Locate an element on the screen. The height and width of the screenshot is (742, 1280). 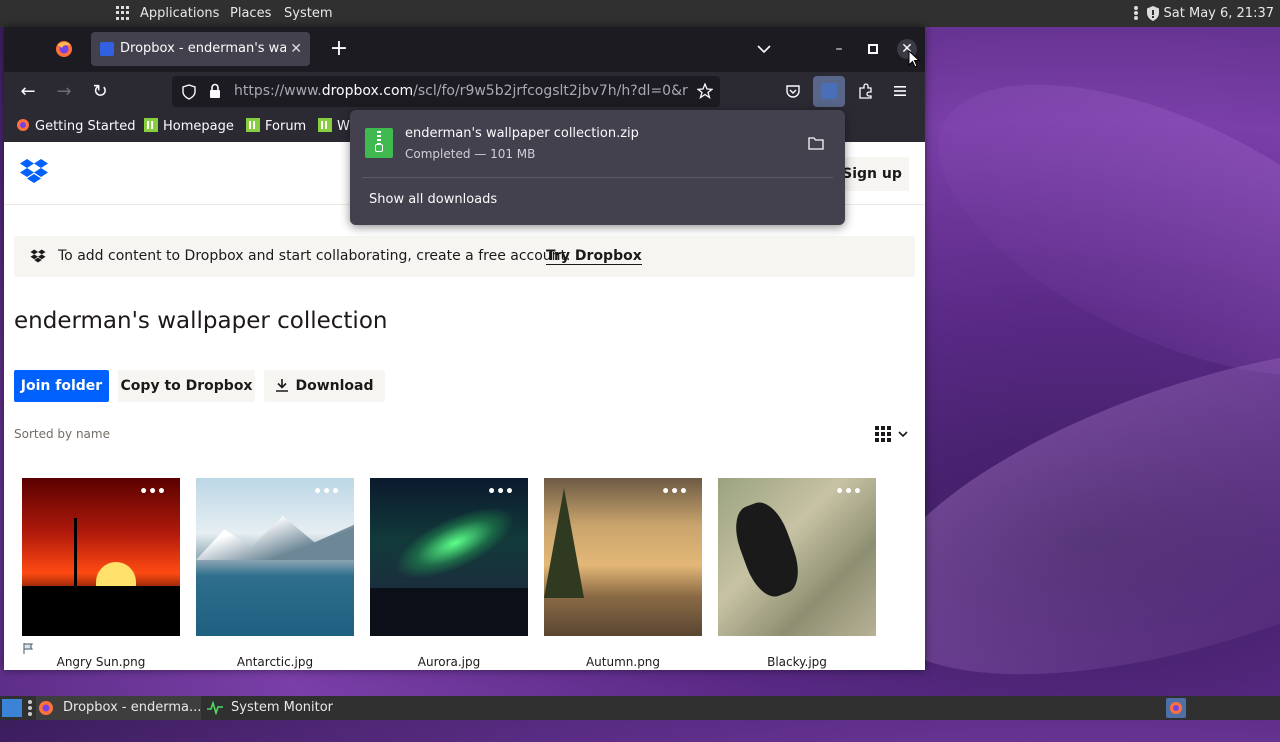
thumb-autumn: ••• is located at coordinates (623, 557).